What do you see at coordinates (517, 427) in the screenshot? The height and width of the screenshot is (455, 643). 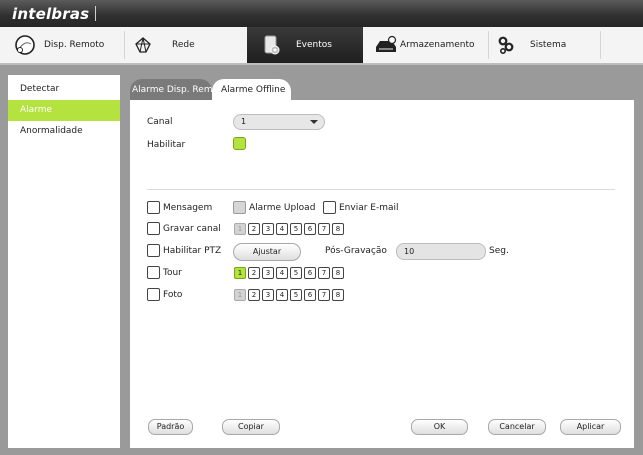 I see `cancelar-button: Cancelar` at bounding box center [517, 427].